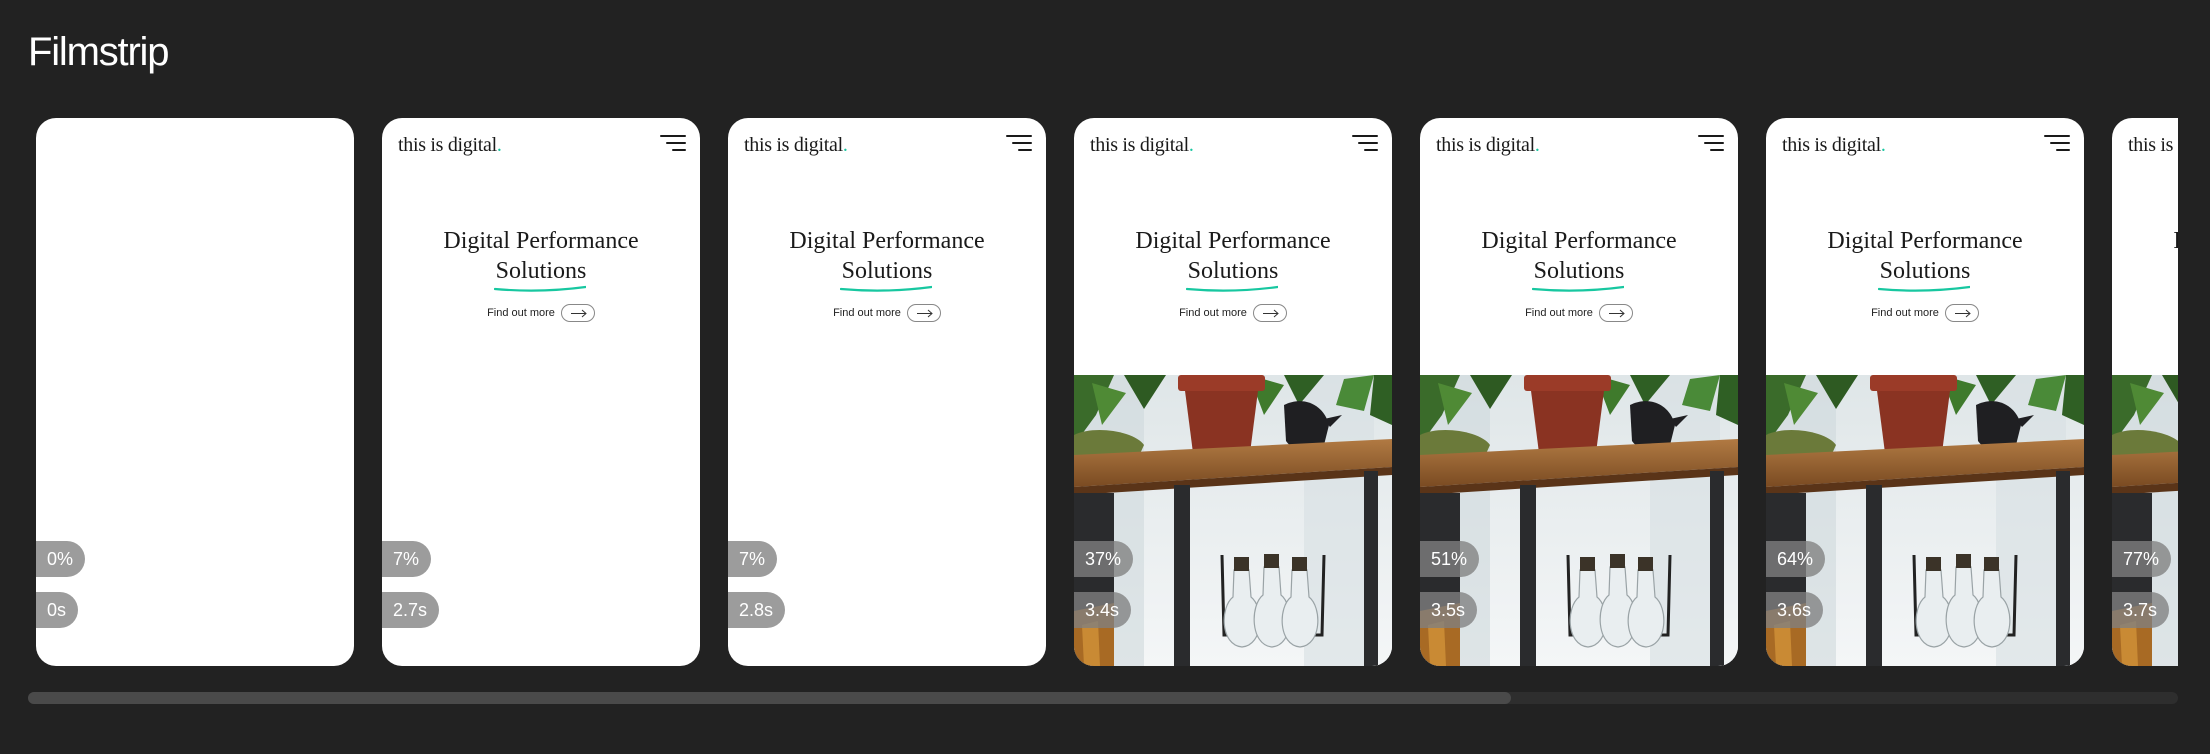 This screenshot has width=2210, height=754. What do you see at coordinates (57, 610) in the screenshot?
I see `timestamp-badge: 0s` at bounding box center [57, 610].